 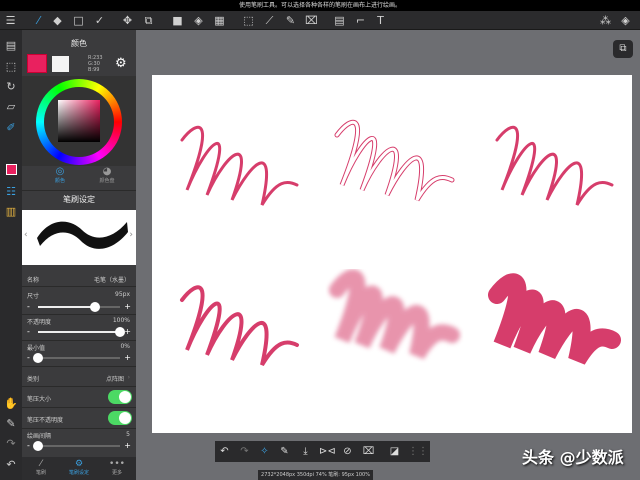 I want to click on eyedropper-icon: ✐, so click(x=11, y=128).